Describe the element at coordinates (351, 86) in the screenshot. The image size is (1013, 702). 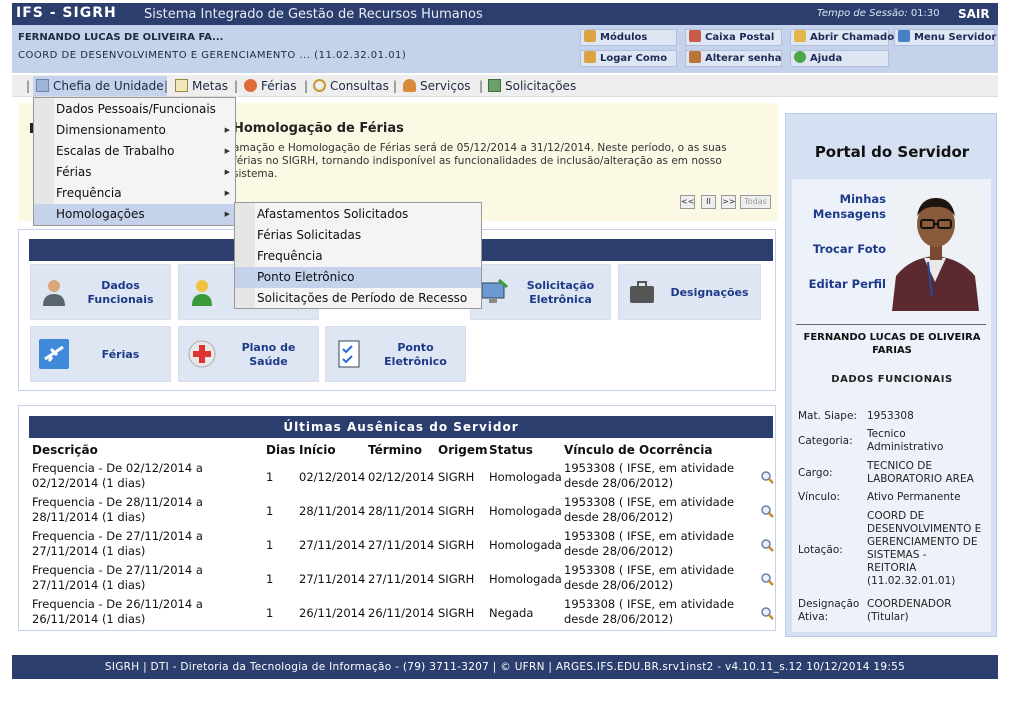
I see `menu-consultas: Consultas` at that location.